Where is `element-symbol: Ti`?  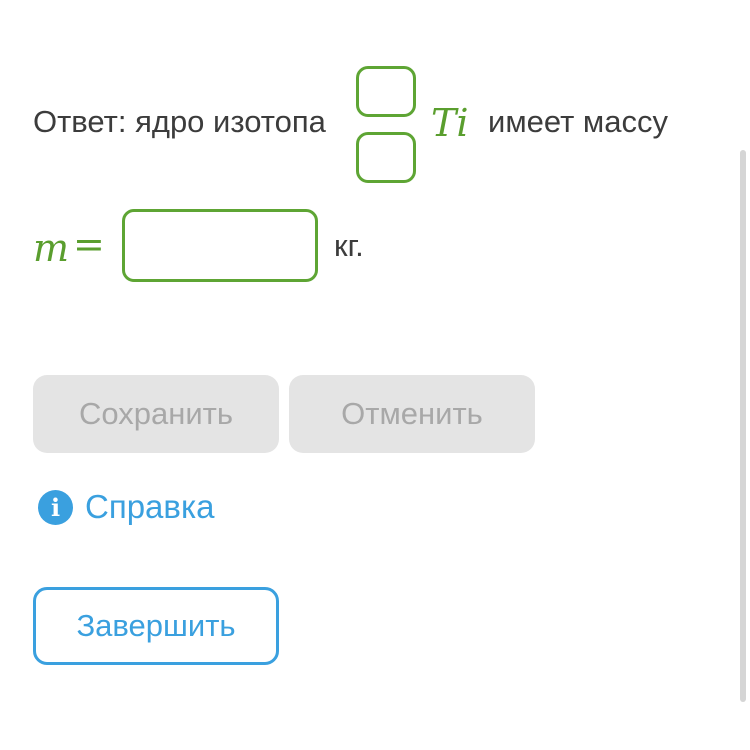 element-symbol: Ti is located at coordinates (450, 123).